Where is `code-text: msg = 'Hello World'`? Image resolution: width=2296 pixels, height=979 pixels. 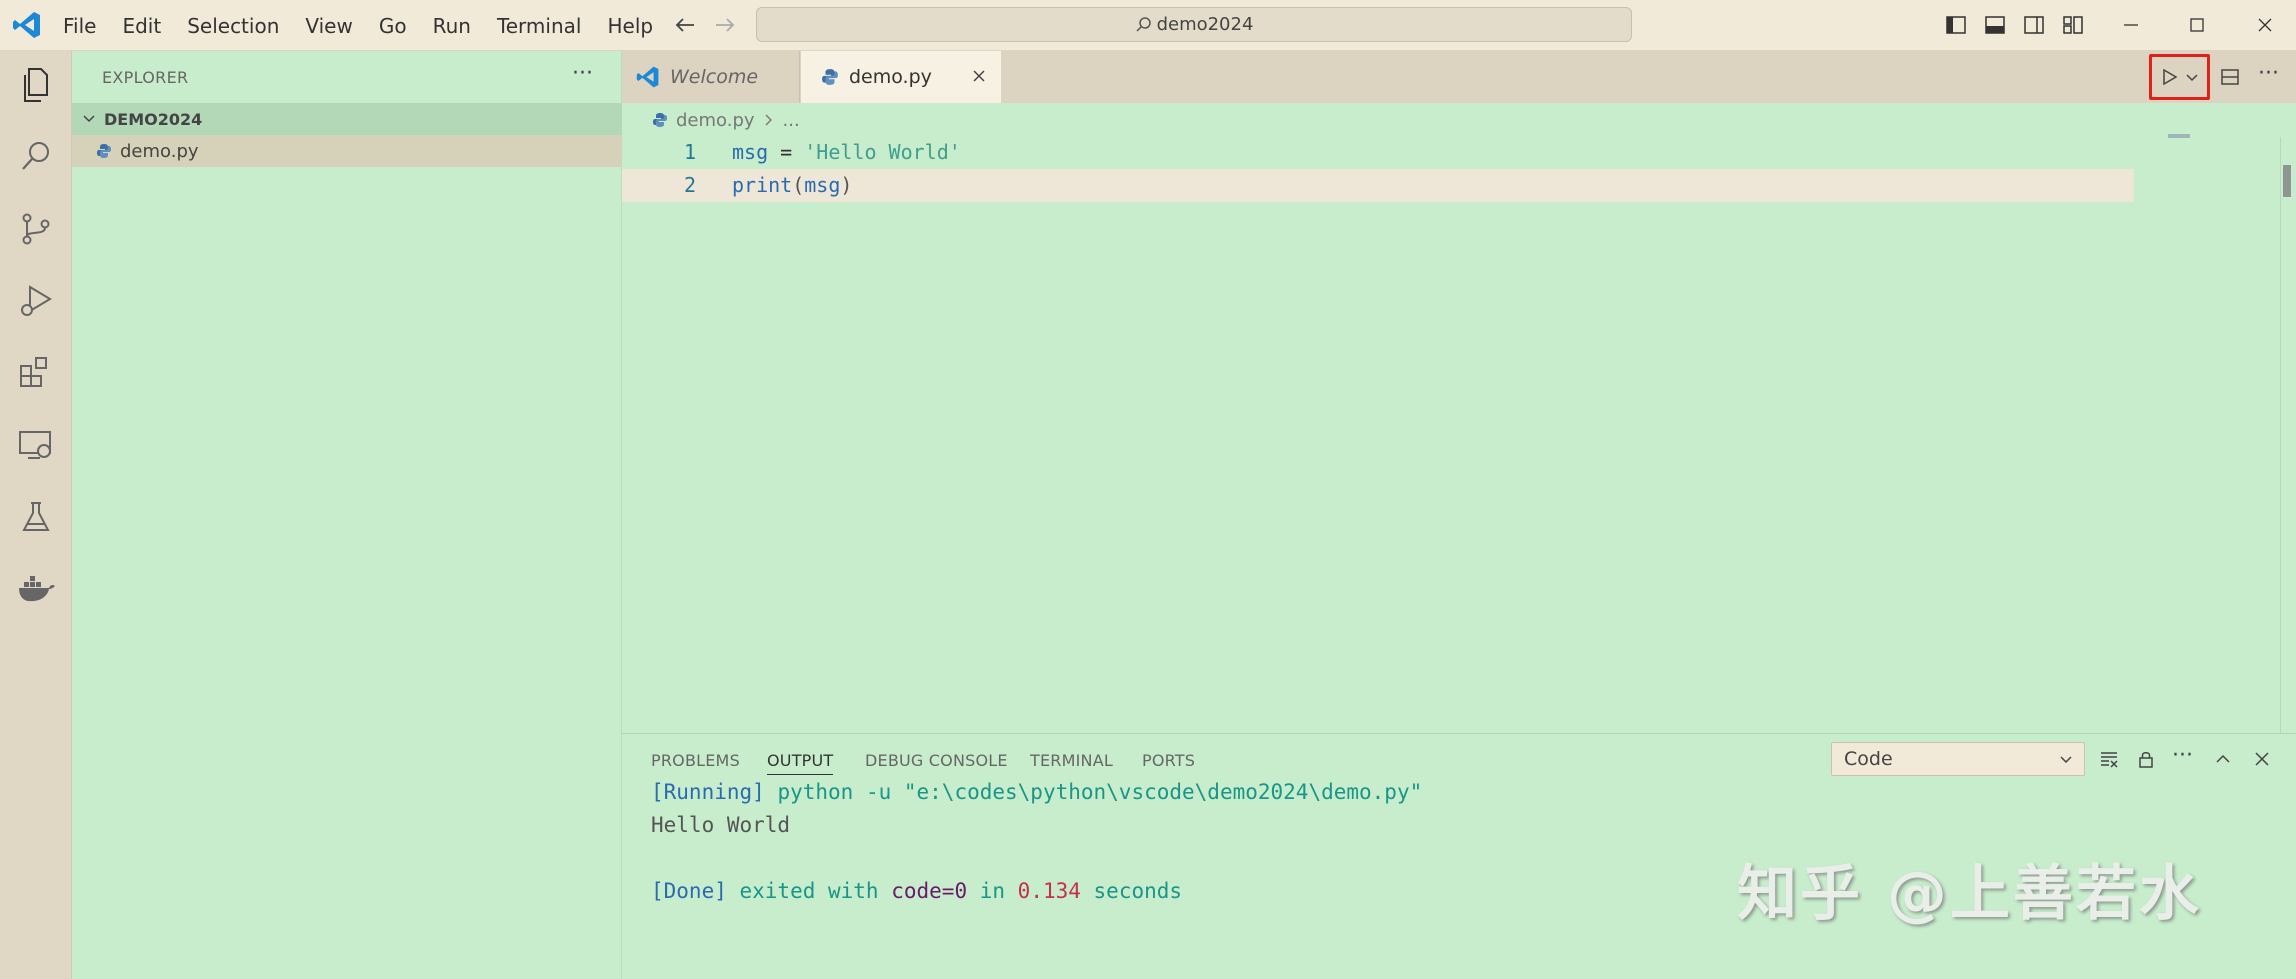
code-text: msg = 'Hello World' is located at coordinates (846, 152).